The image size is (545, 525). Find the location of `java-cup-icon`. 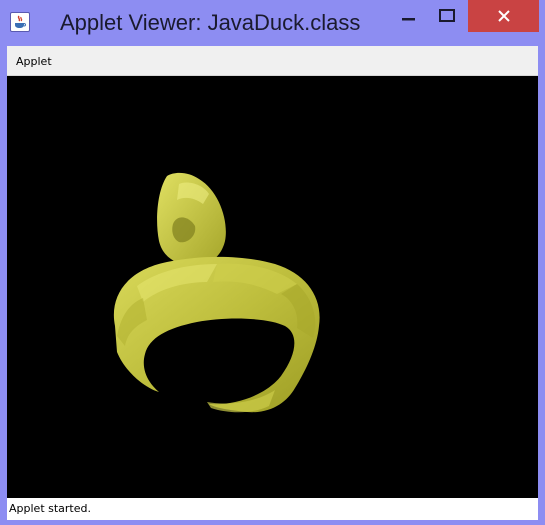

java-cup-icon is located at coordinates (20, 22).